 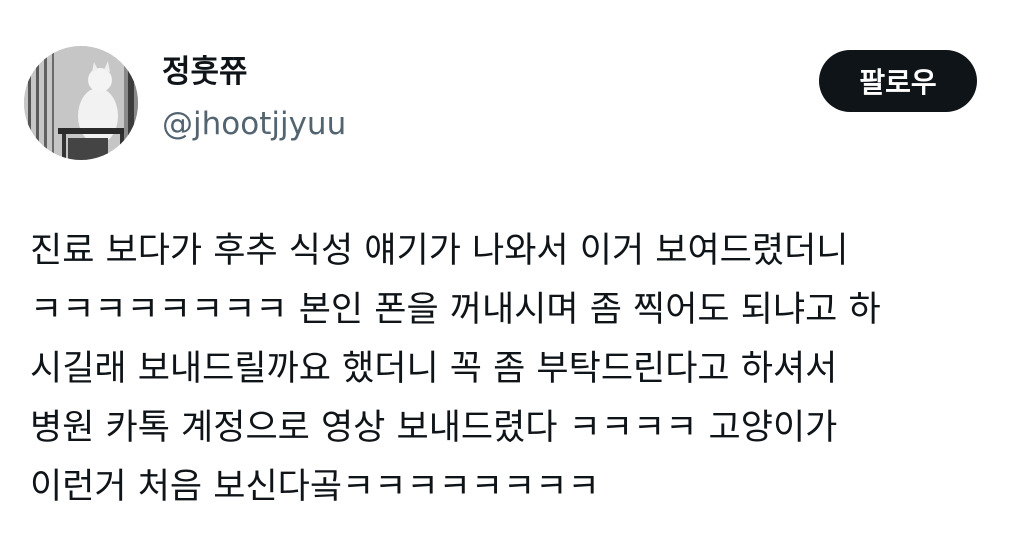 What do you see at coordinates (315, 487) in the screenshot?
I see `tweet-text-line: 이런거 처음 보신다곸ㅋㅋㅋㅋㅋㅋㅋㅋ` at bounding box center [315, 487].